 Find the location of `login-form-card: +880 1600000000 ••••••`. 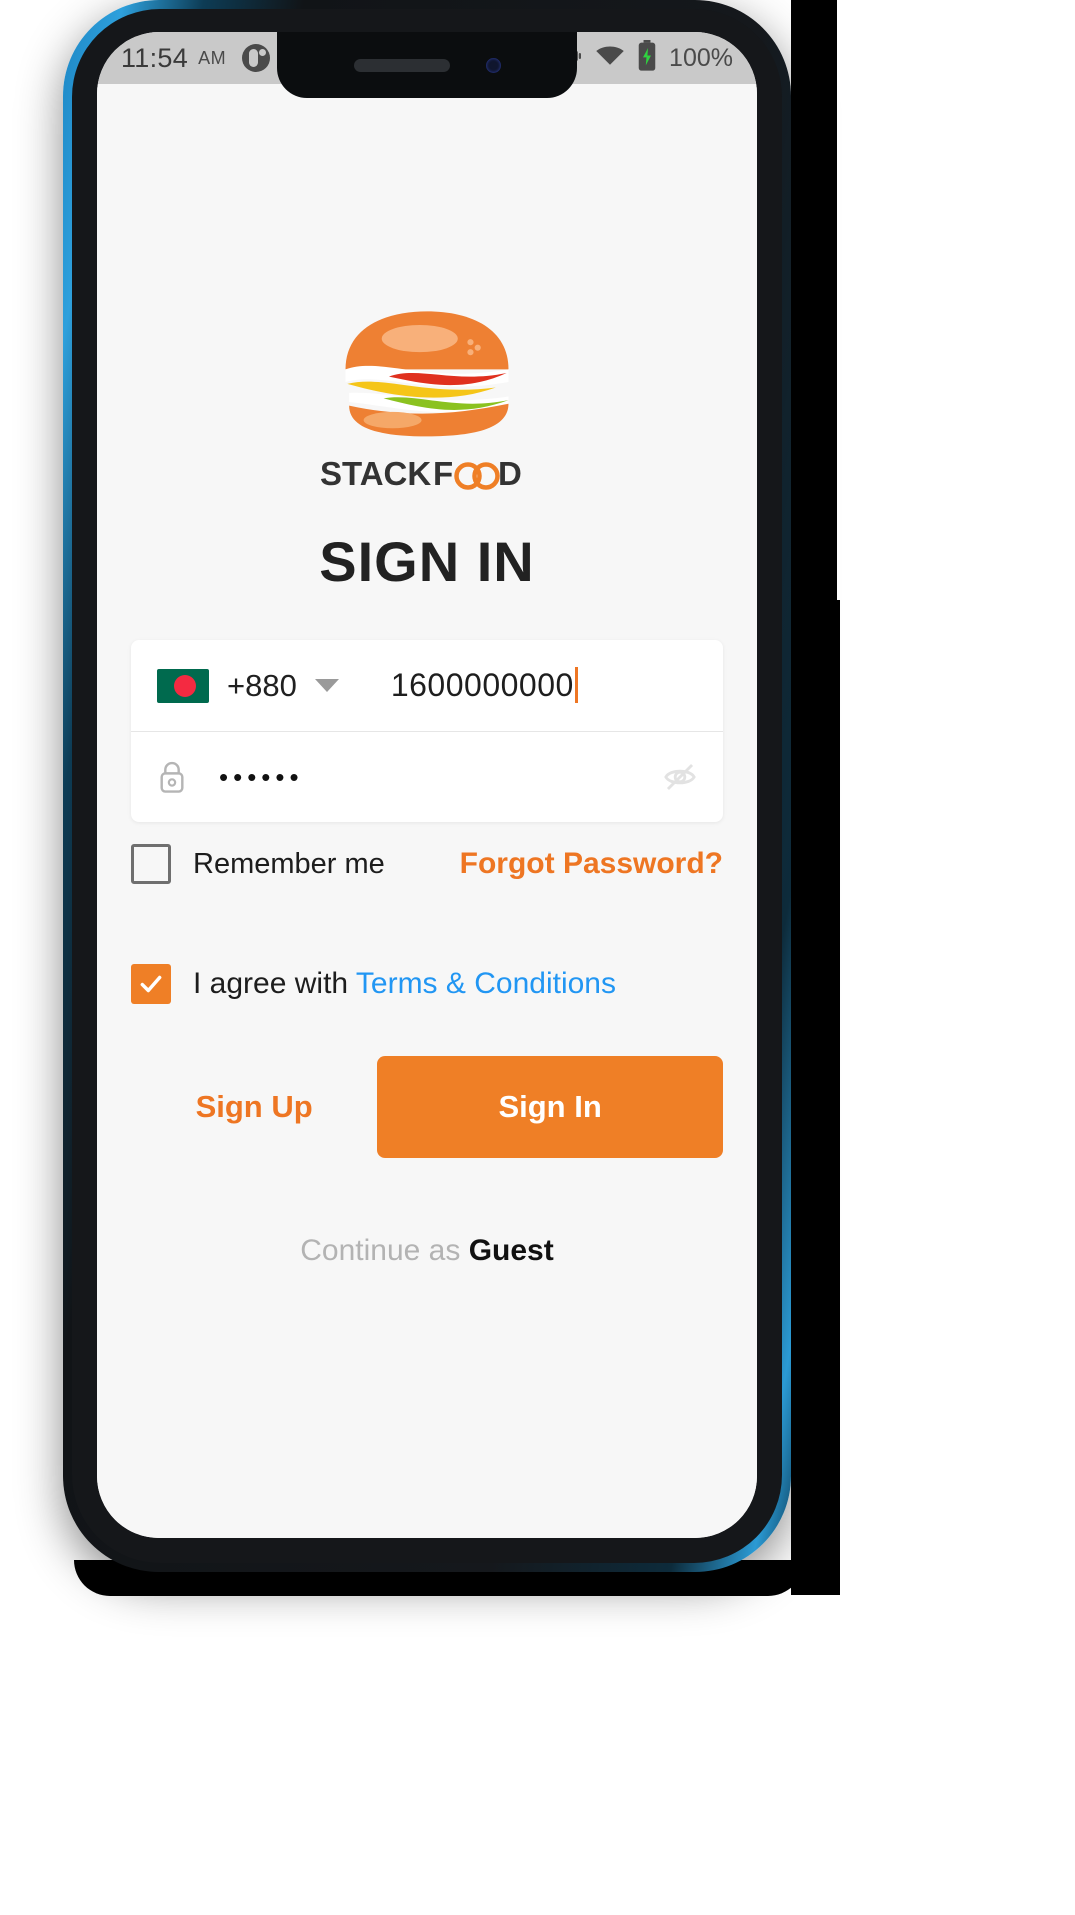

login-form-card: +880 1600000000 •••••• is located at coordinates (427, 731).